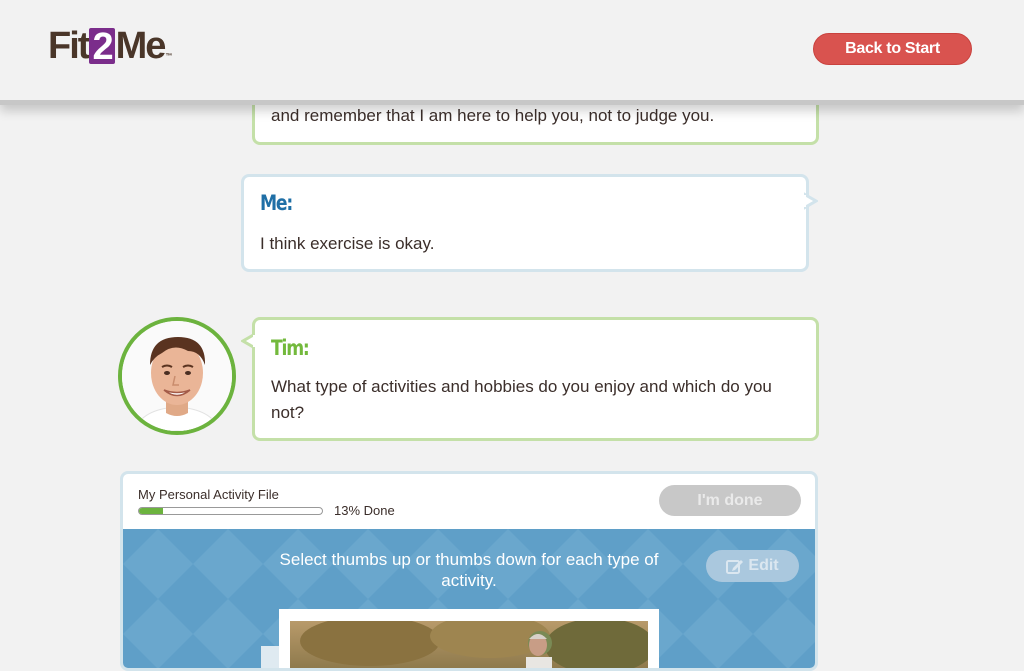 The image size is (1024, 671). What do you see at coordinates (230, 511) in the screenshot?
I see `progress-bar` at bounding box center [230, 511].